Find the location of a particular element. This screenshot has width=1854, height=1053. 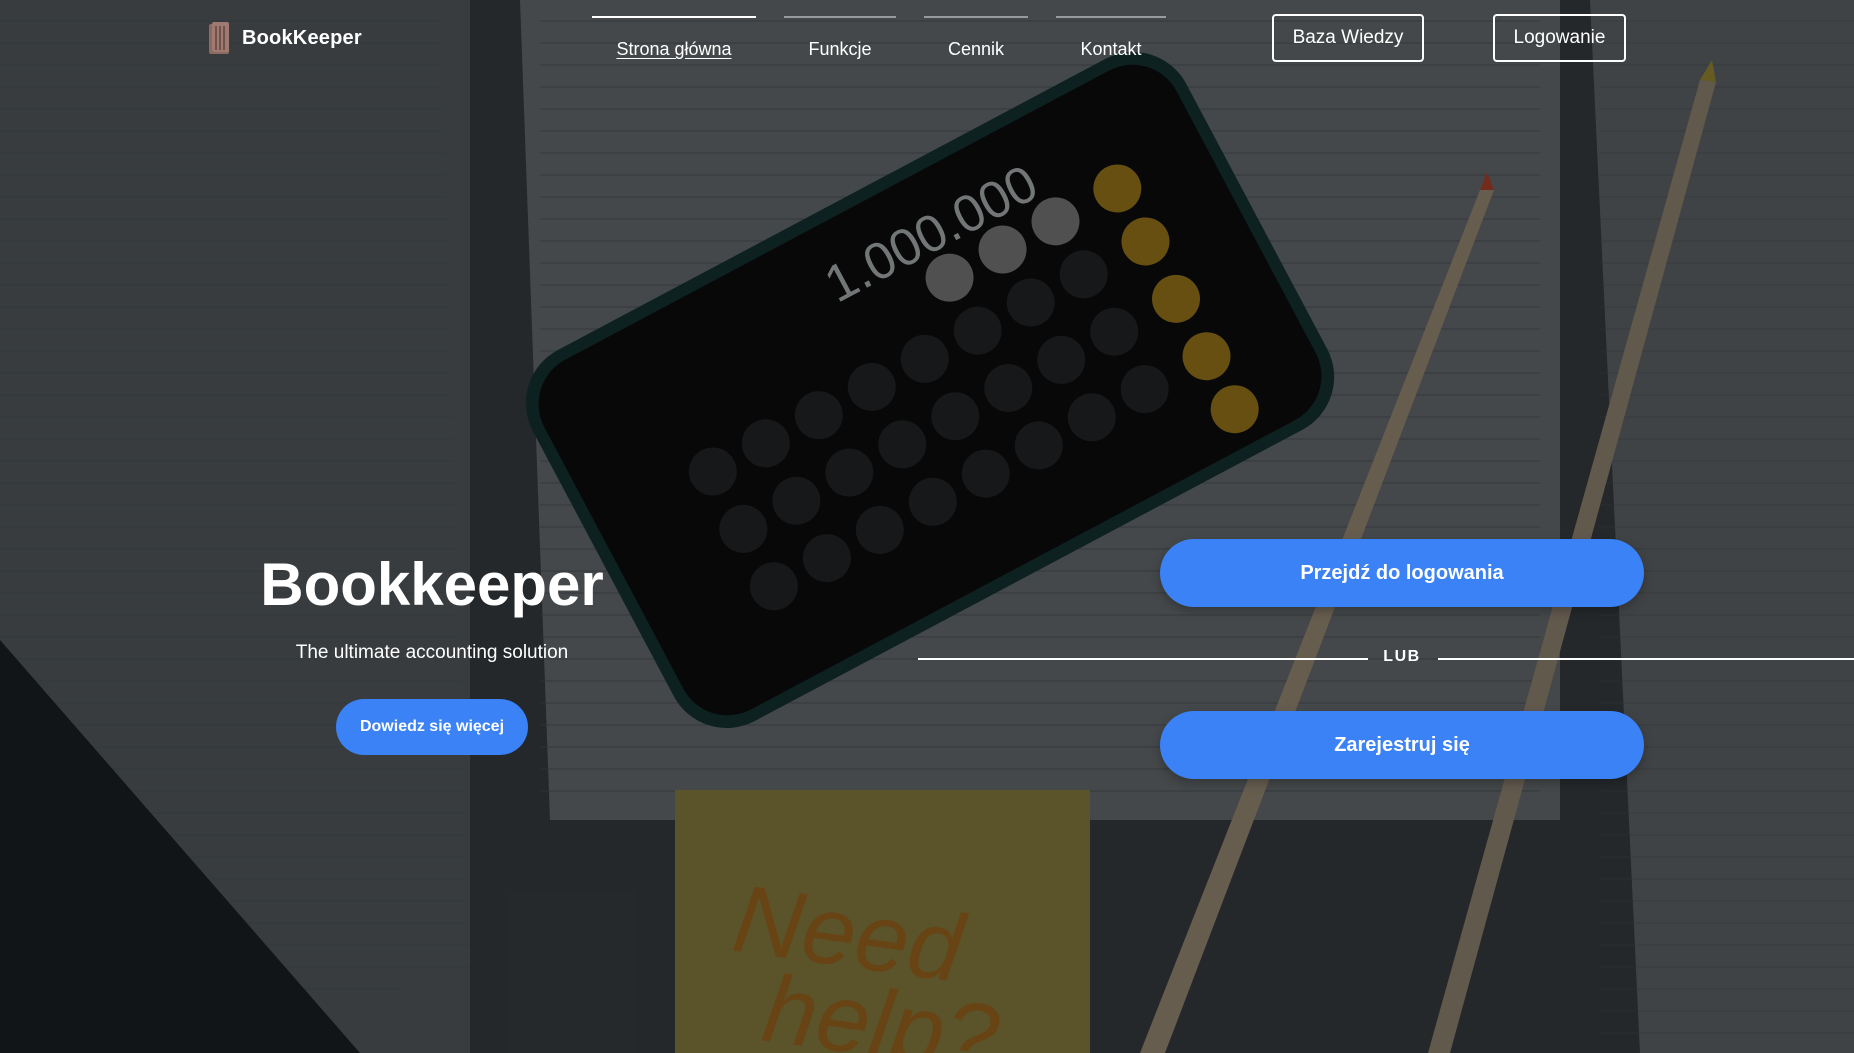

login-button: Logowanie is located at coordinates (1559, 38).